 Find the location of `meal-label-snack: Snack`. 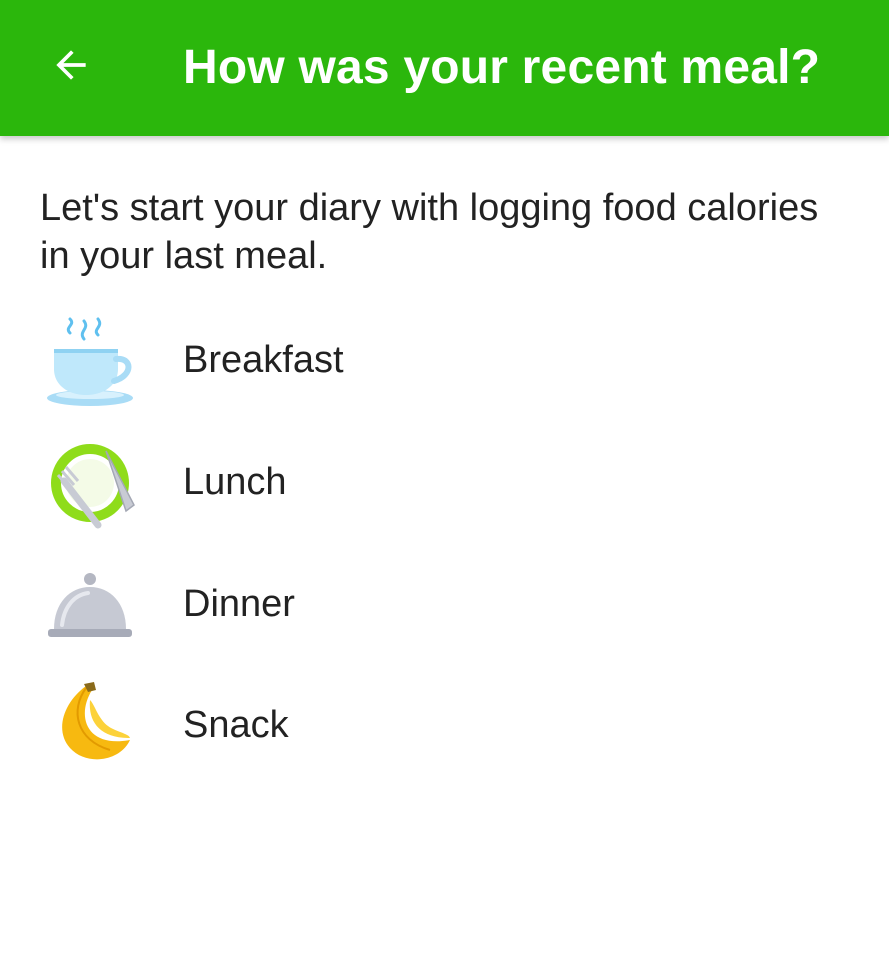

meal-label-snack: Snack is located at coordinates (236, 725).